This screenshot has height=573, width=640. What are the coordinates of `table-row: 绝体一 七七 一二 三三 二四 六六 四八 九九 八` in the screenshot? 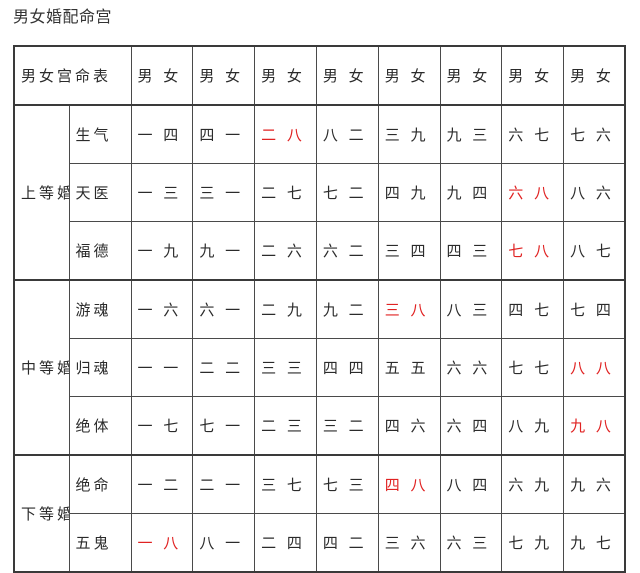 It's located at (320, 426).